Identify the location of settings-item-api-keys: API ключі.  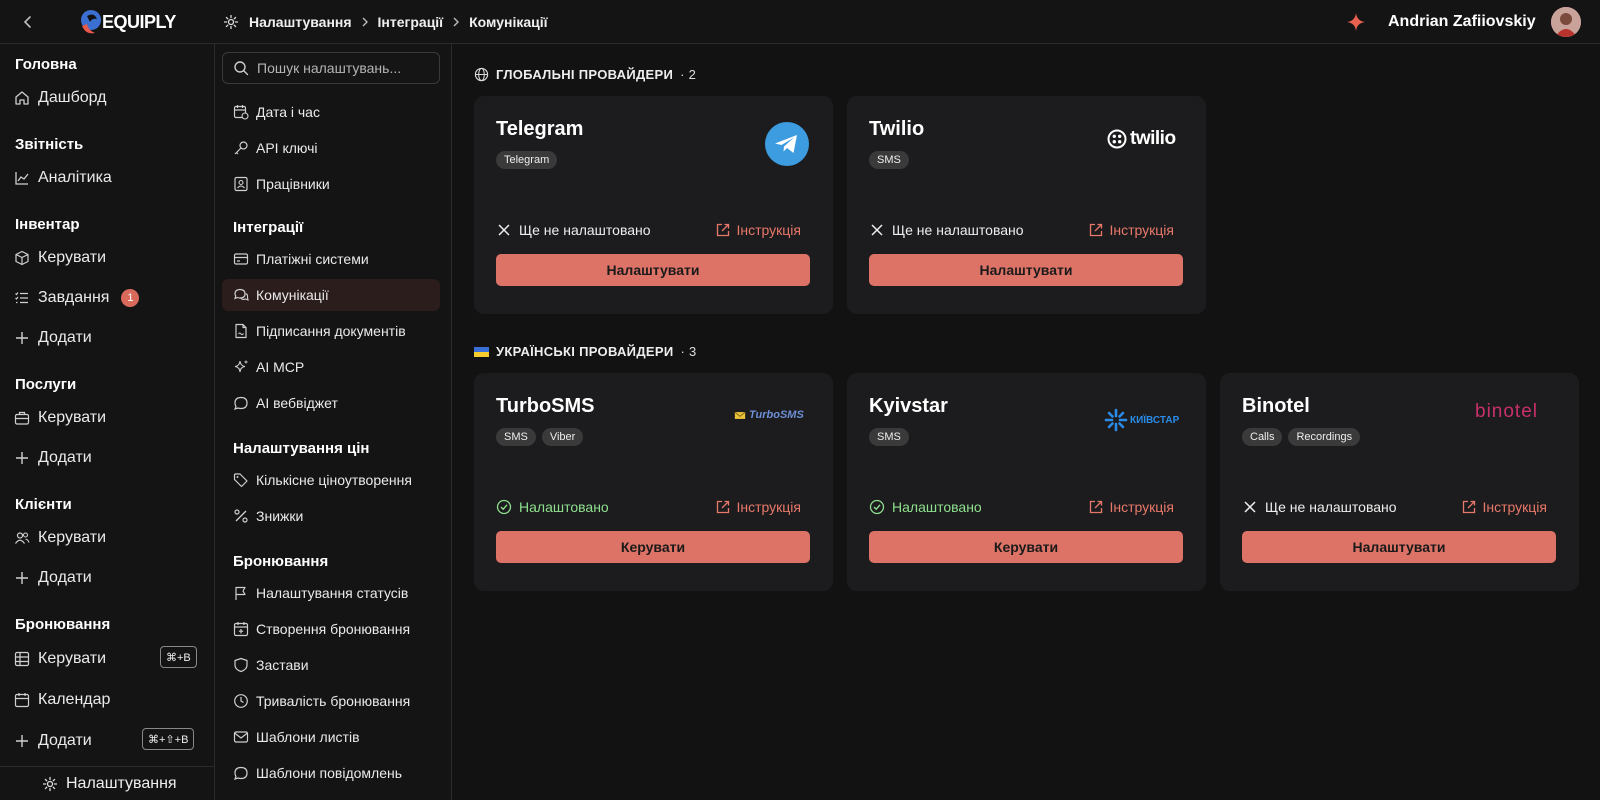
(331, 148).